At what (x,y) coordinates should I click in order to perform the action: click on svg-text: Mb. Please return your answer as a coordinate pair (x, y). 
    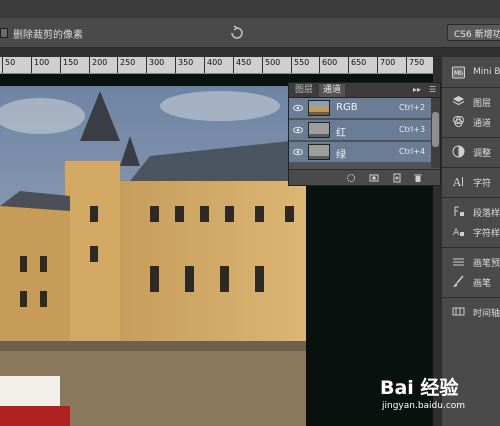
    Looking at the image, I should click on (458, 73).